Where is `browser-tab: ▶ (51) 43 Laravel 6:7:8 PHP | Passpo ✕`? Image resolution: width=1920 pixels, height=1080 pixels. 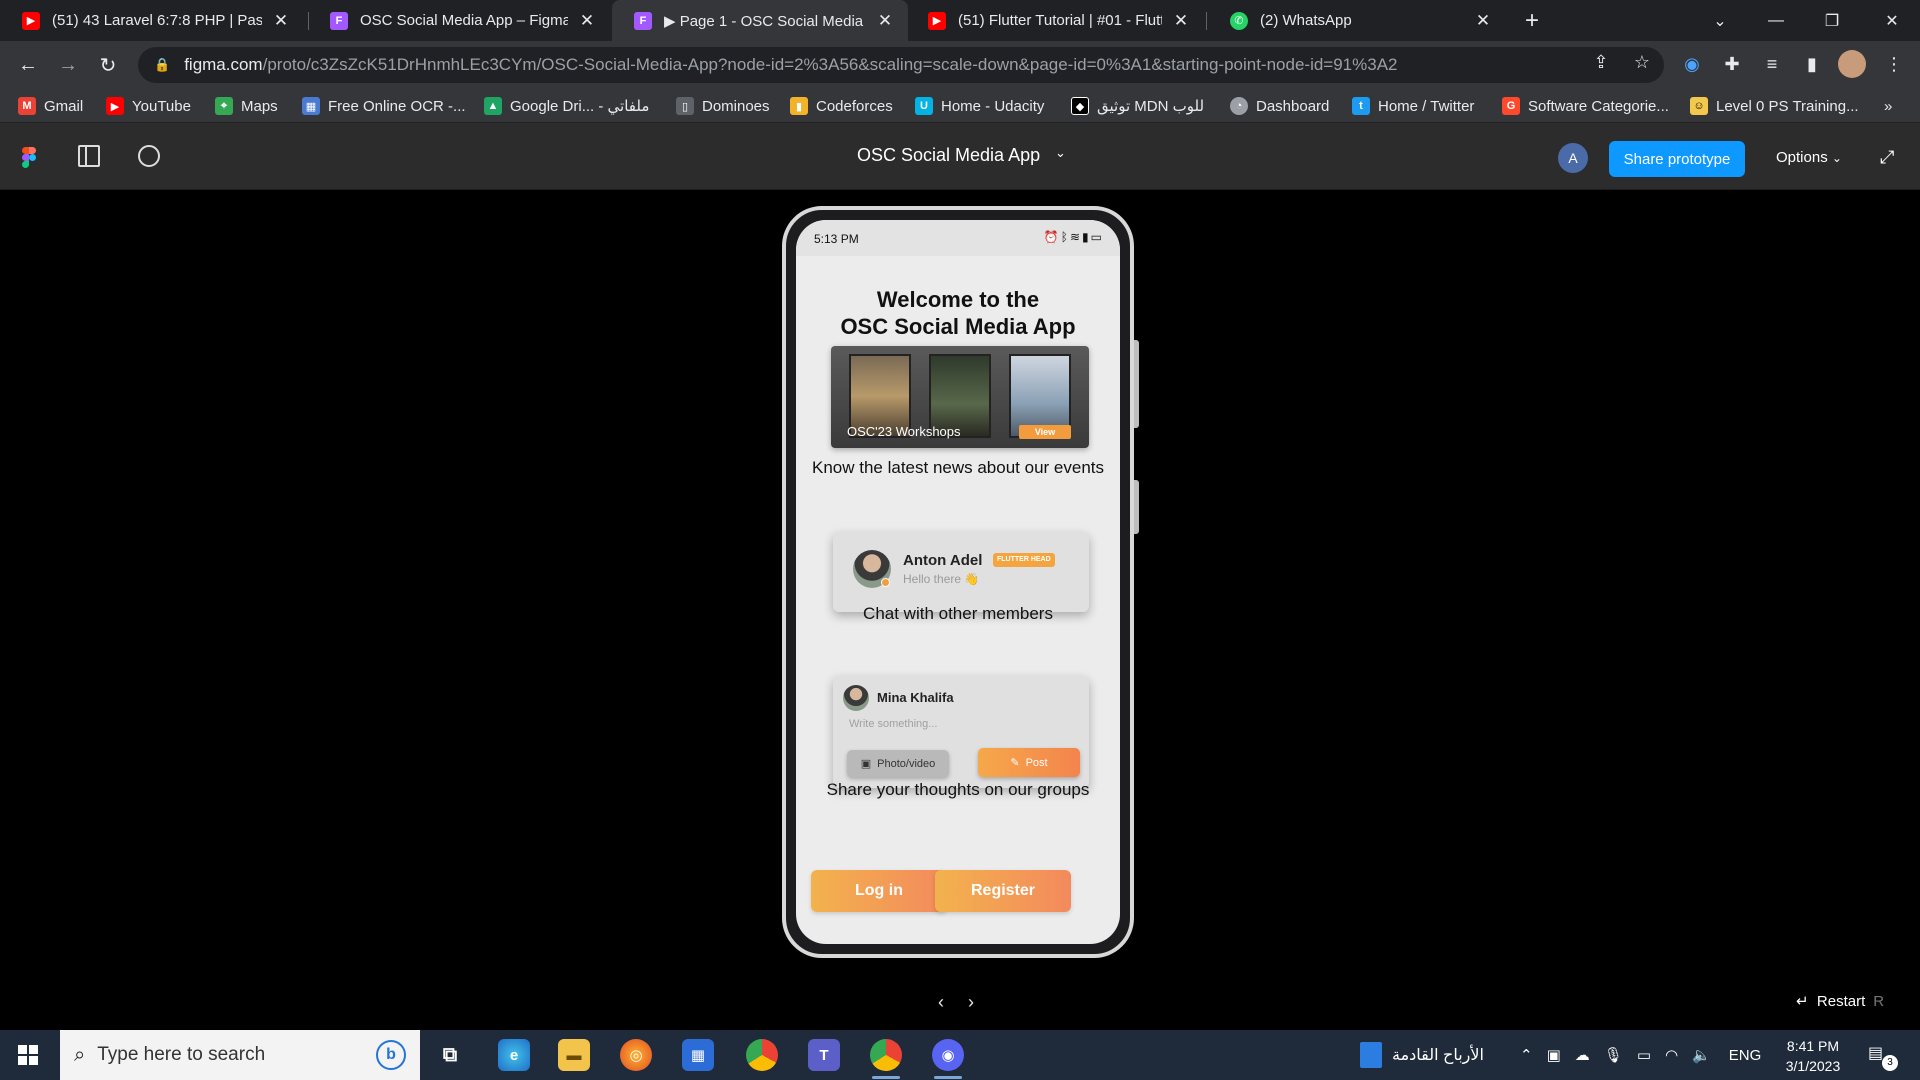 browser-tab: ▶ (51) 43 Laravel 6:7:8 PHP | Passpo ✕ is located at coordinates (152, 20).